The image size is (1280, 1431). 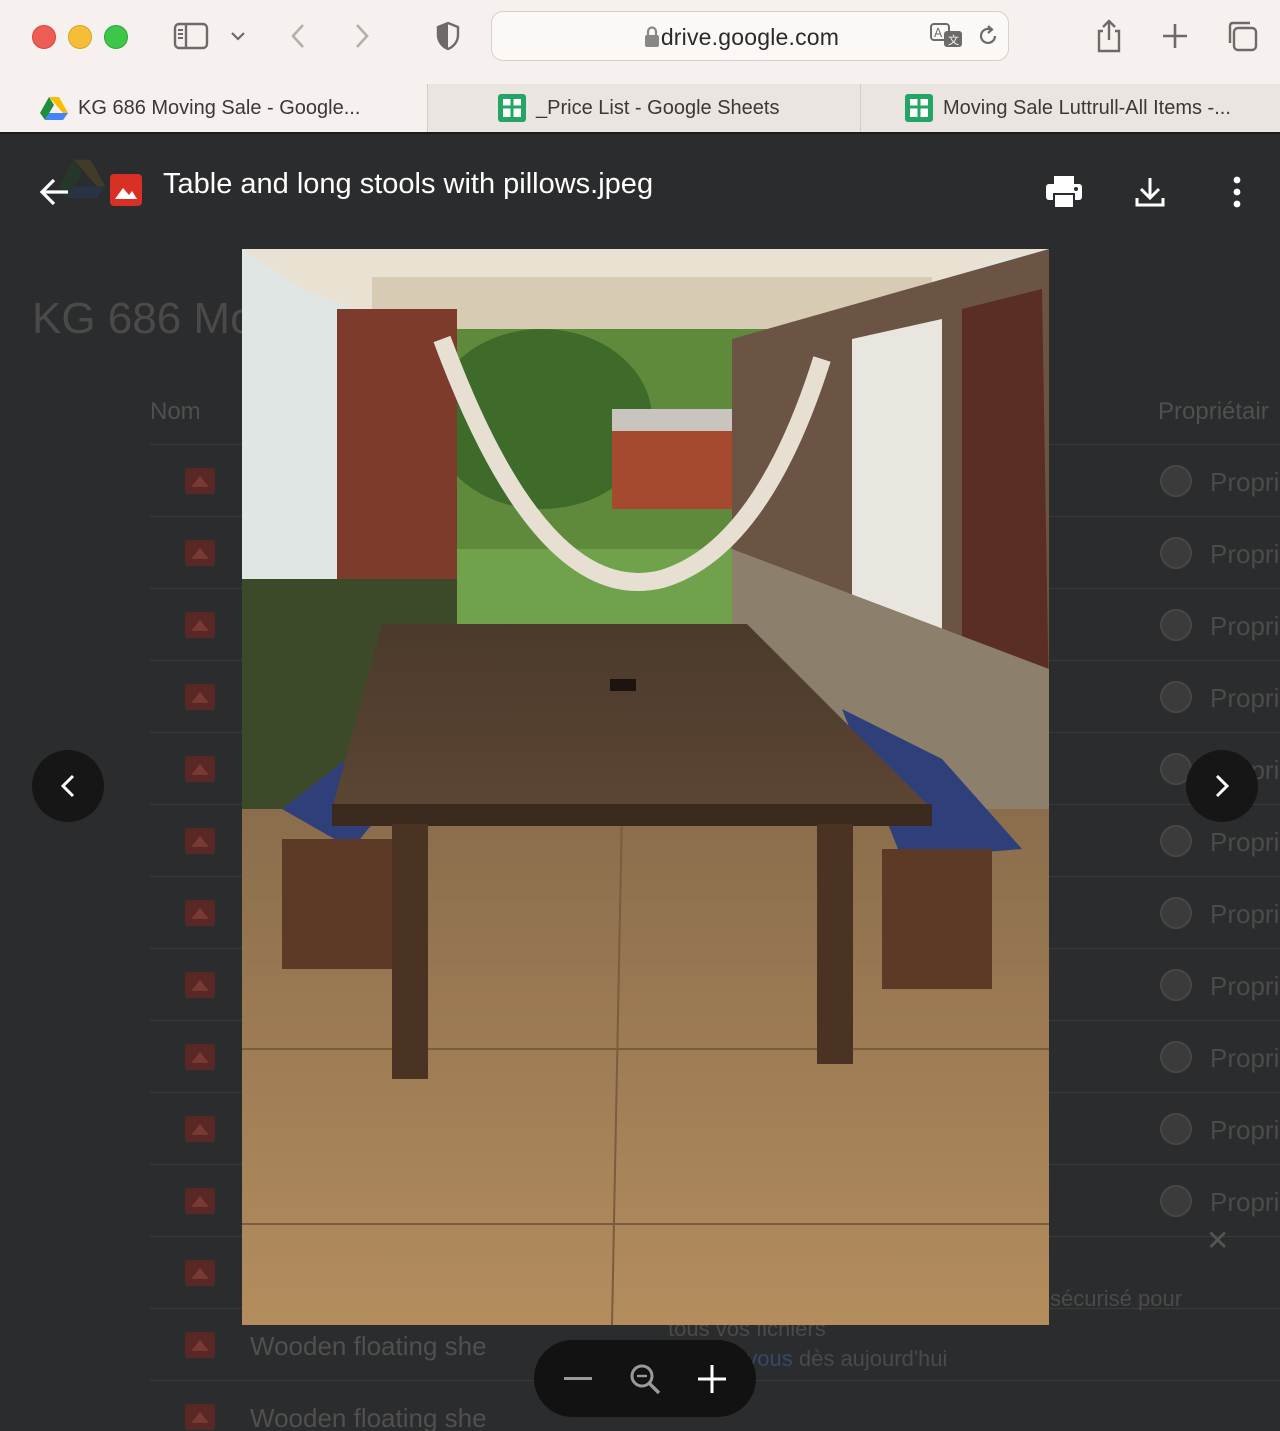 I want to click on next-file-button, so click(x=1222, y=786).